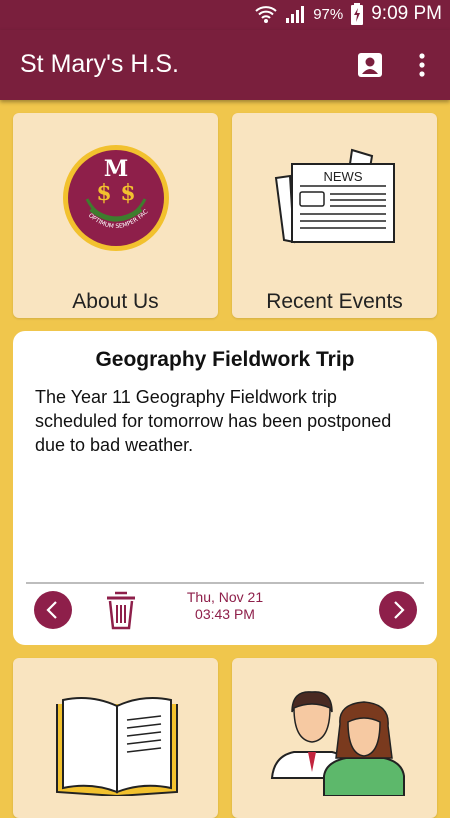 The height and width of the screenshot is (818, 450). I want to click on newspaper-heading: NEWS, so click(343, 176).